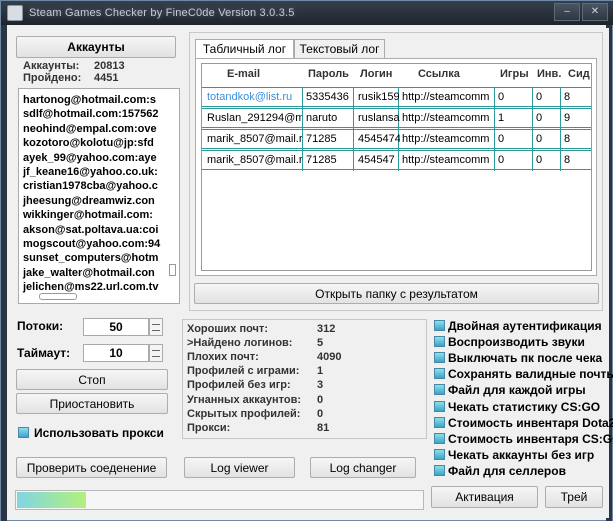  What do you see at coordinates (595, 12) in the screenshot?
I see `close-icon: ✕` at bounding box center [595, 12].